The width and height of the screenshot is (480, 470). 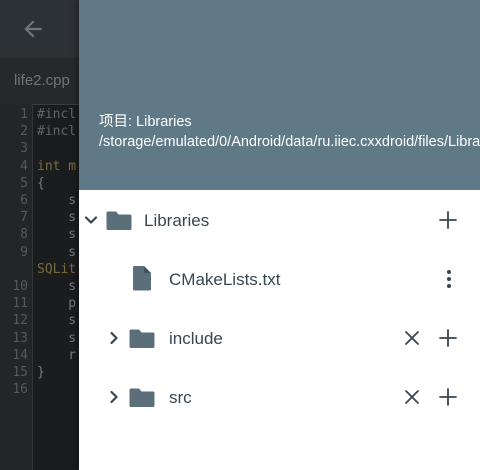 I want to click on code-text: r, so click(x=57, y=355).